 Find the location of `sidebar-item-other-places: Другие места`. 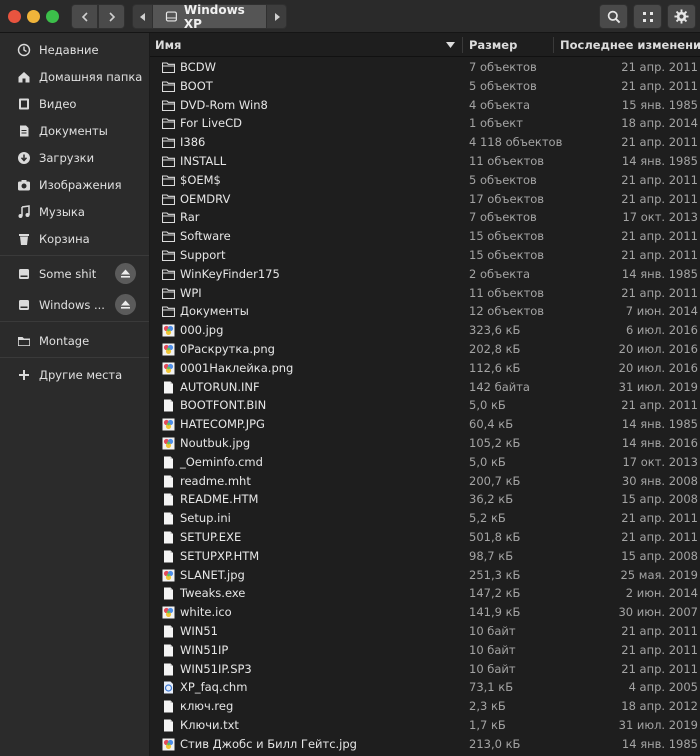

sidebar-item-other-places: Другие места is located at coordinates (74, 374).